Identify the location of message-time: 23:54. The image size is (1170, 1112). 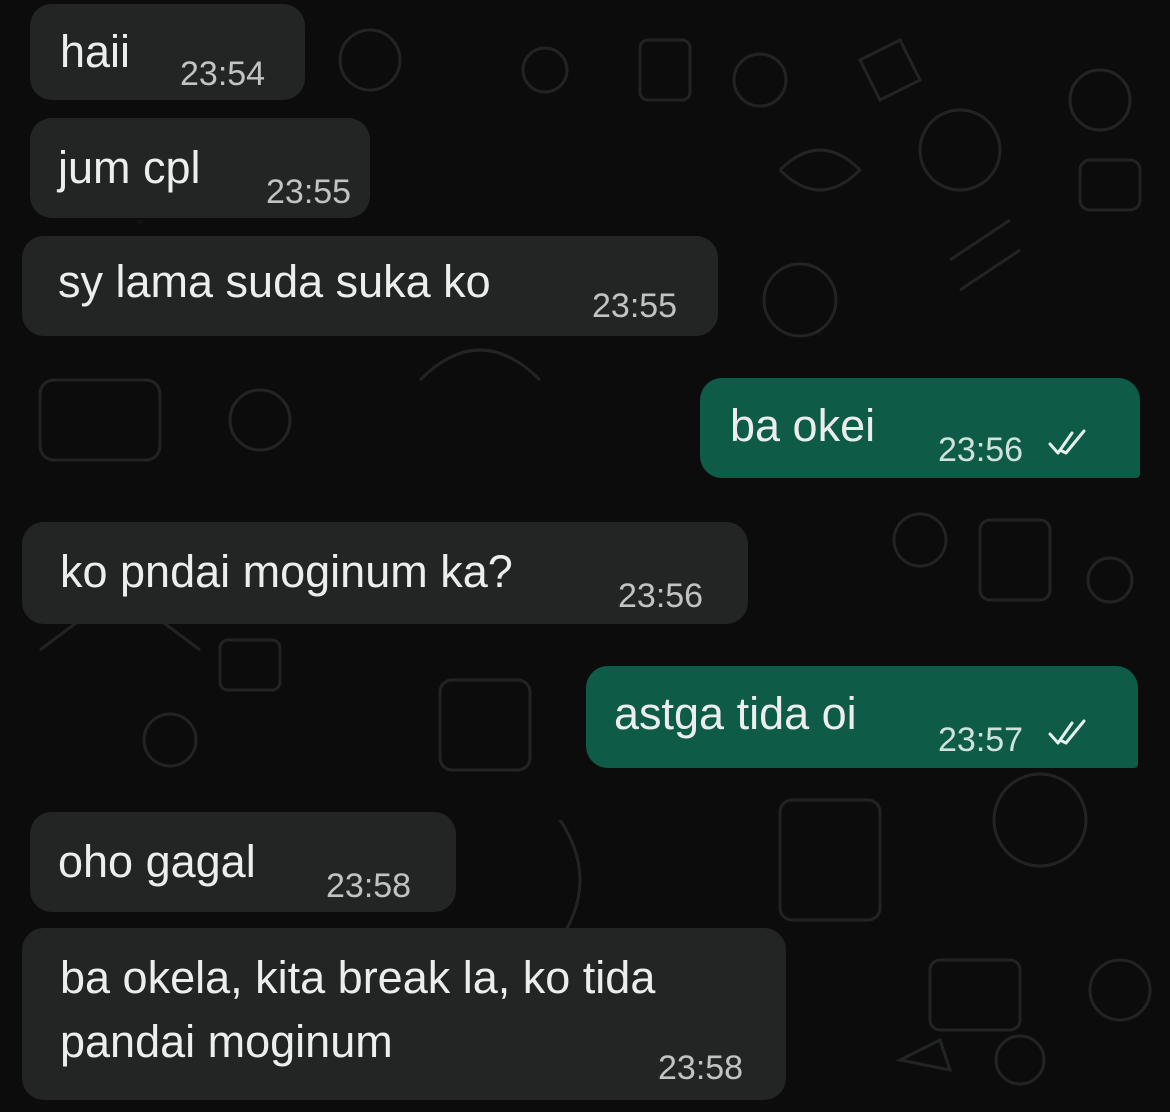
(223, 74).